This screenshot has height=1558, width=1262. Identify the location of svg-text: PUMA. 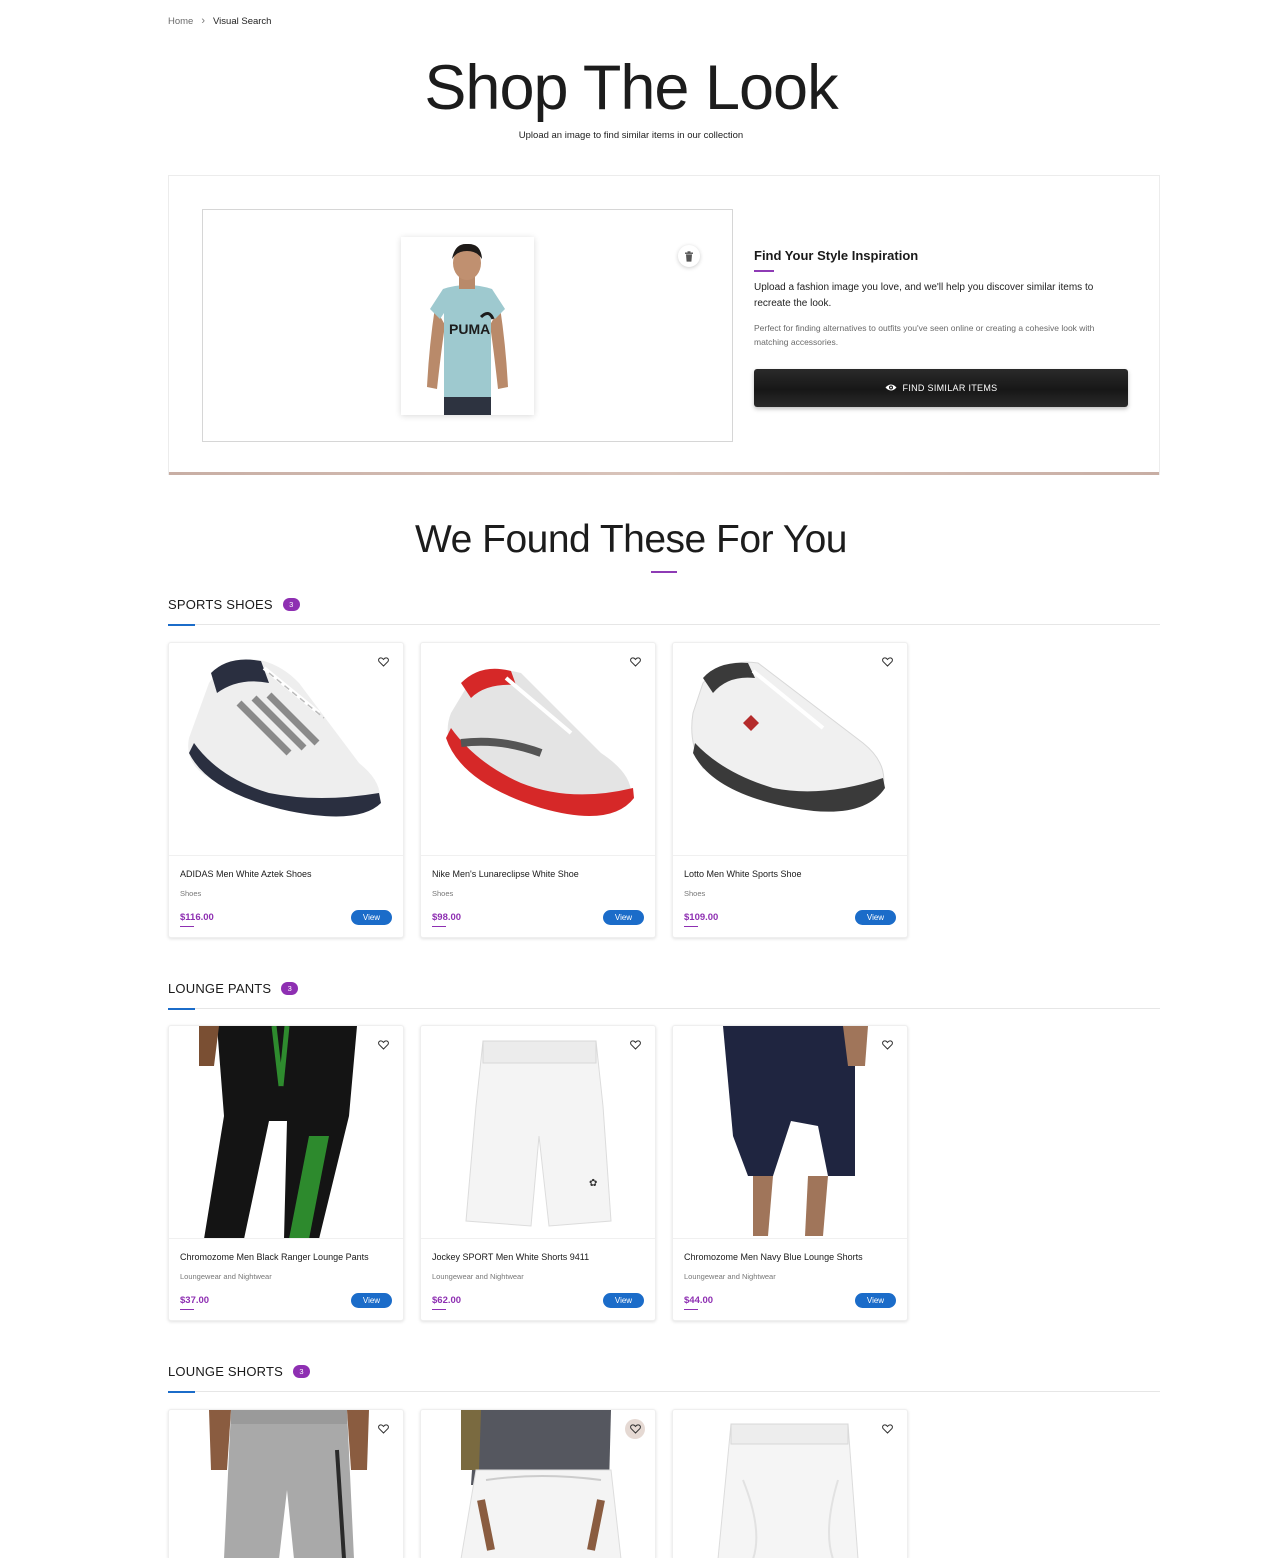
(469, 329).